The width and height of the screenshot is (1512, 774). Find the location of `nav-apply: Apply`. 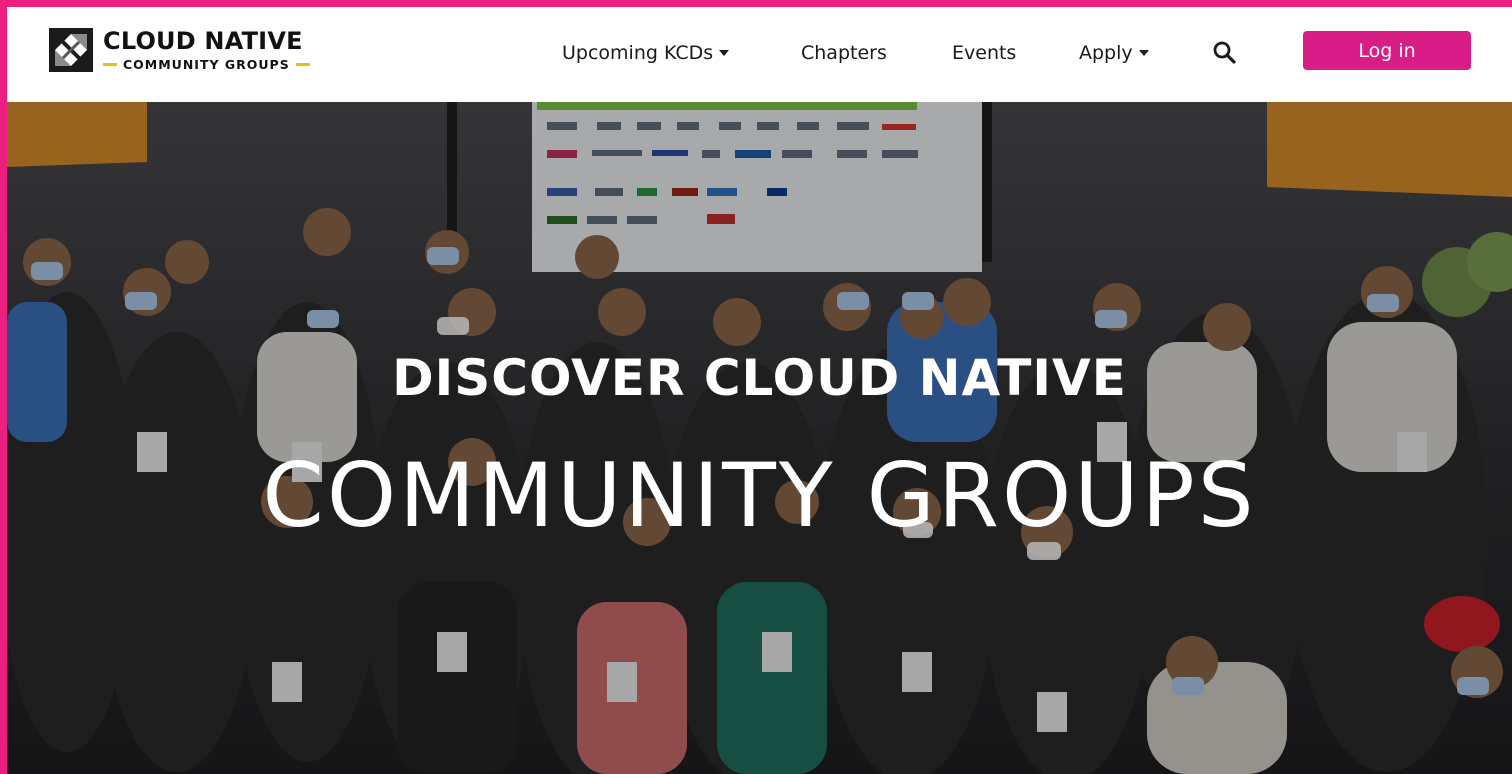

nav-apply: Apply is located at coordinates (1114, 53).